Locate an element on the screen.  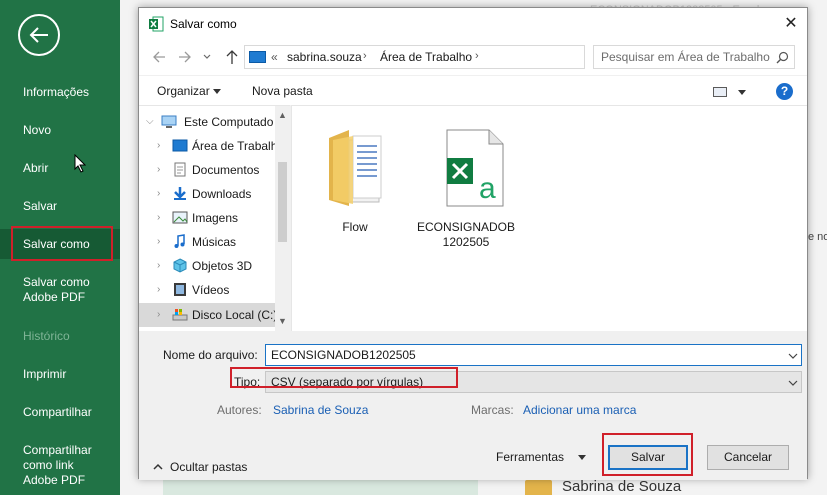
forward-arrow-icon is located at coordinates (185, 57).